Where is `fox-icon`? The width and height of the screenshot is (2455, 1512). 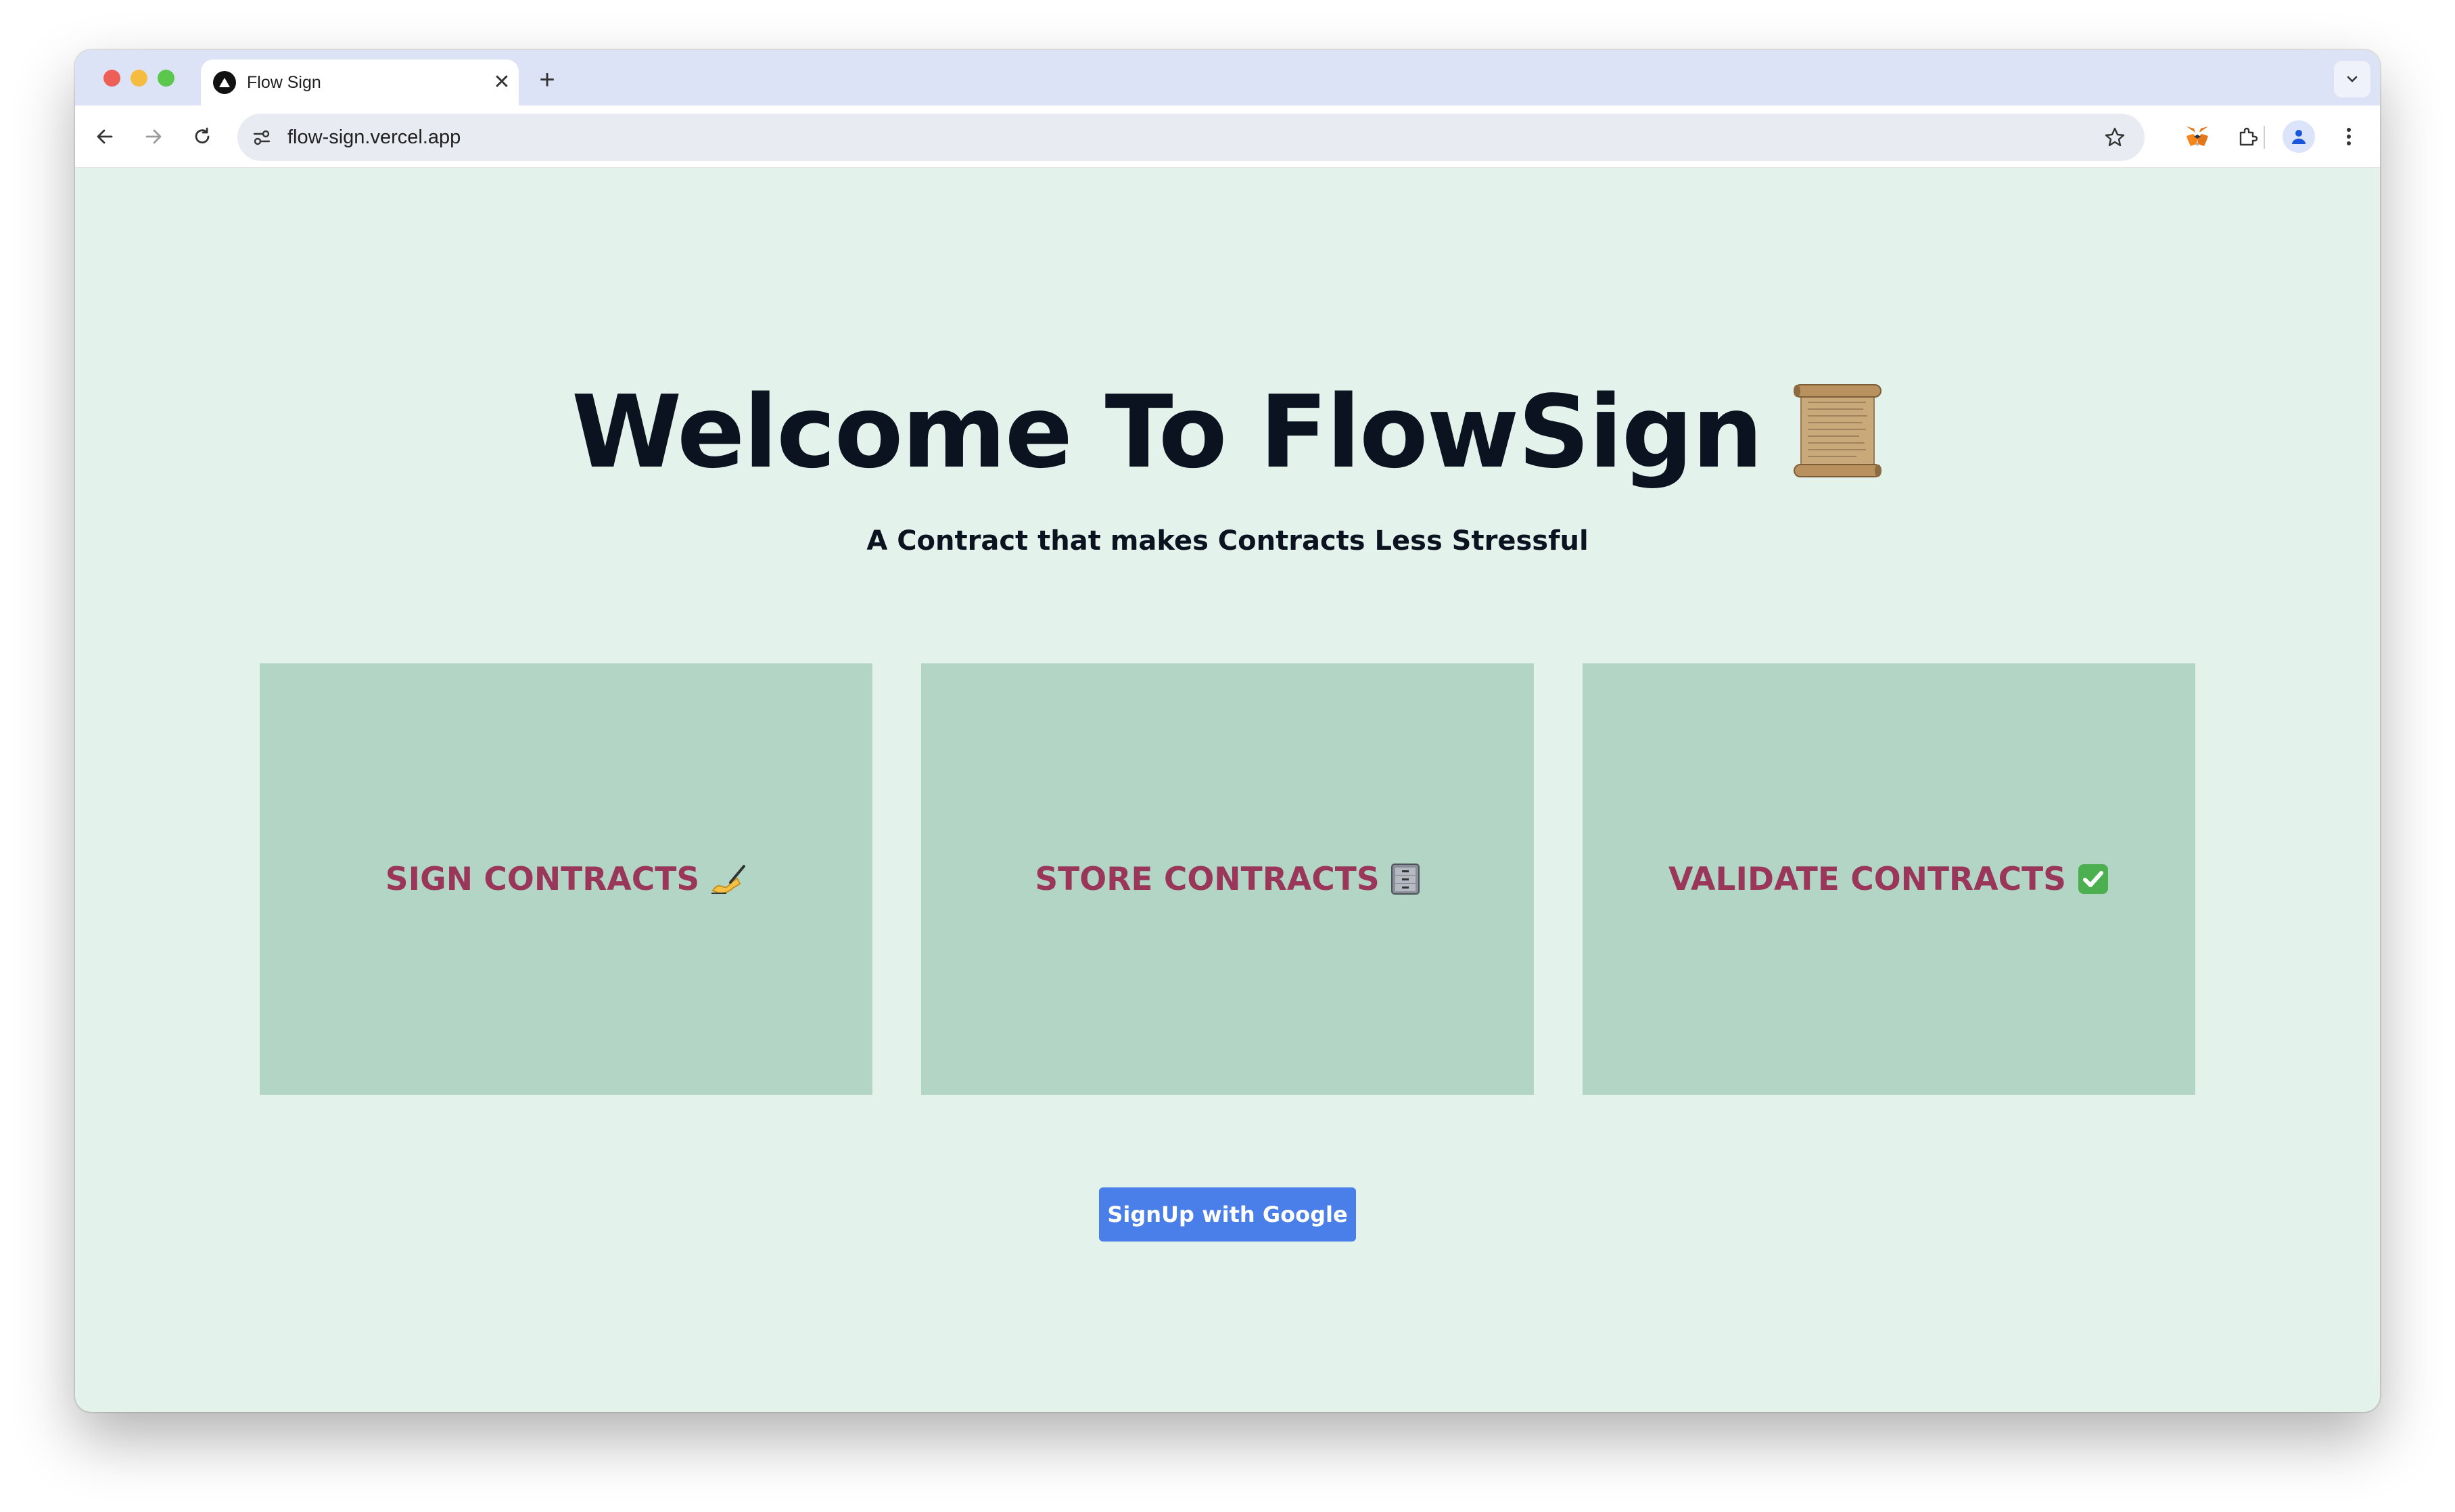
fox-icon is located at coordinates (2197, 136).